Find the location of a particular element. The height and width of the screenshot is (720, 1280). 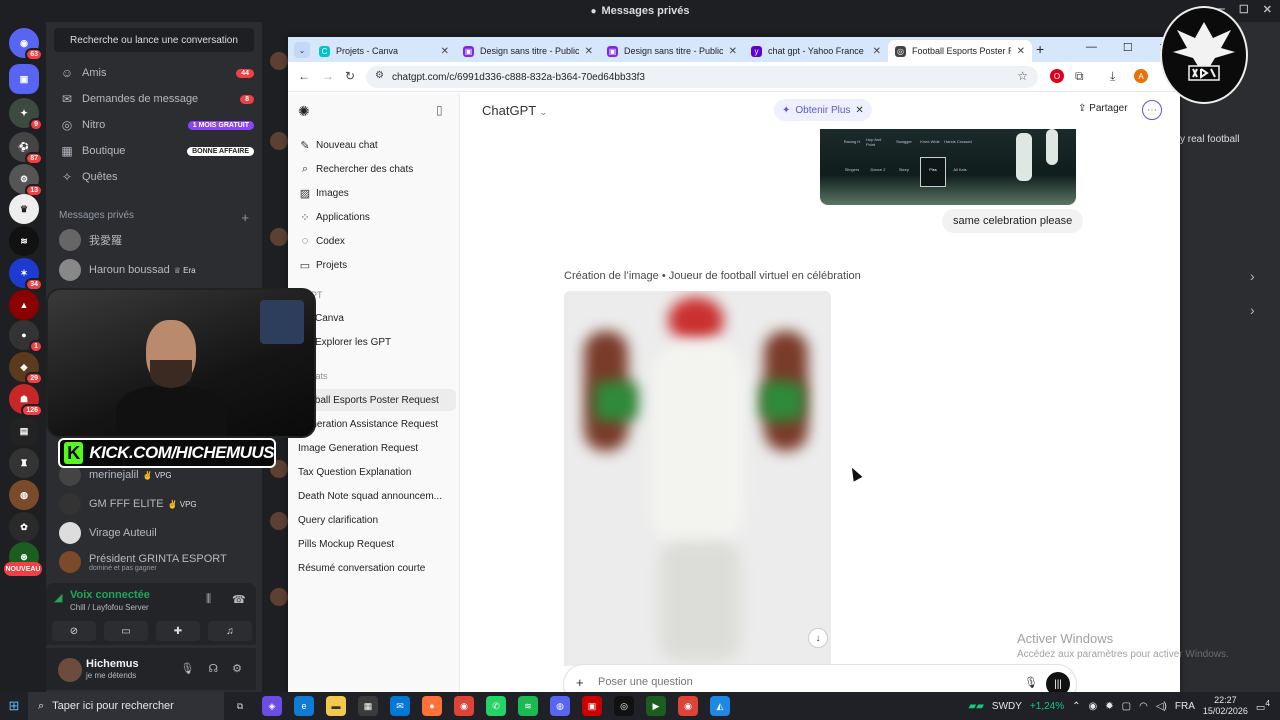

sidebar-new-chat: ✎ Nouveau chat is located at coordinates (377, 145).